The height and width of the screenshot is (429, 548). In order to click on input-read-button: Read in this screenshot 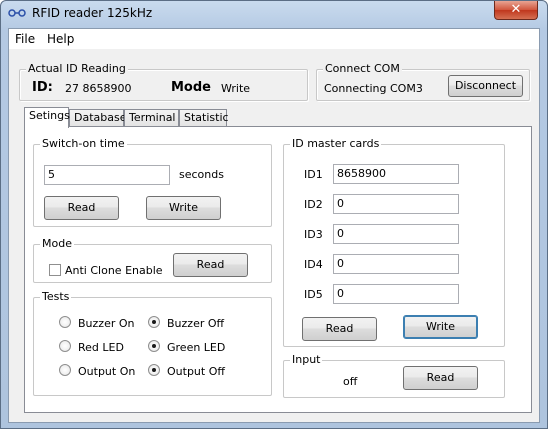, I will do `click(440, 378)`.